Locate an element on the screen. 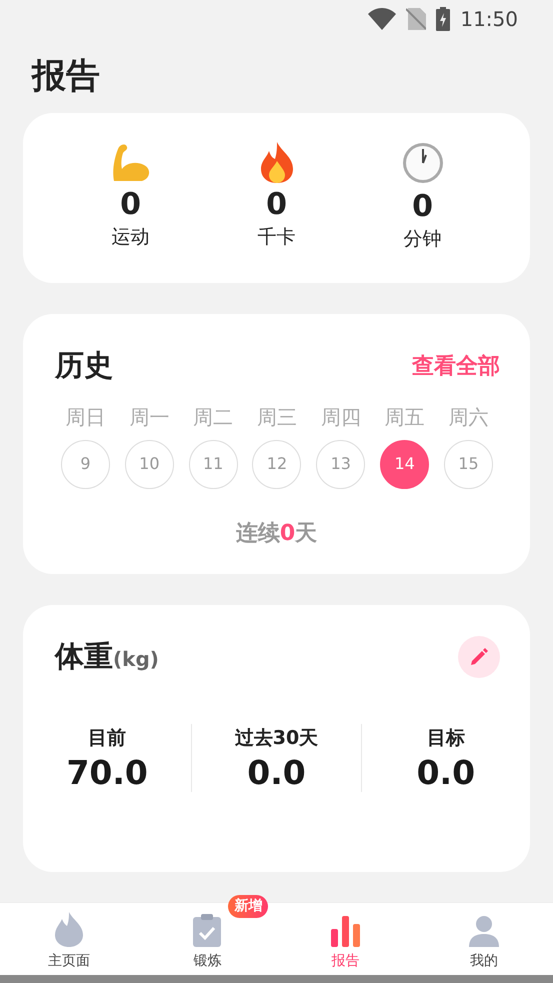 The width and height of the screenshot is (553, 983). new-badge: 新增 is located at coordinates (248, 906).